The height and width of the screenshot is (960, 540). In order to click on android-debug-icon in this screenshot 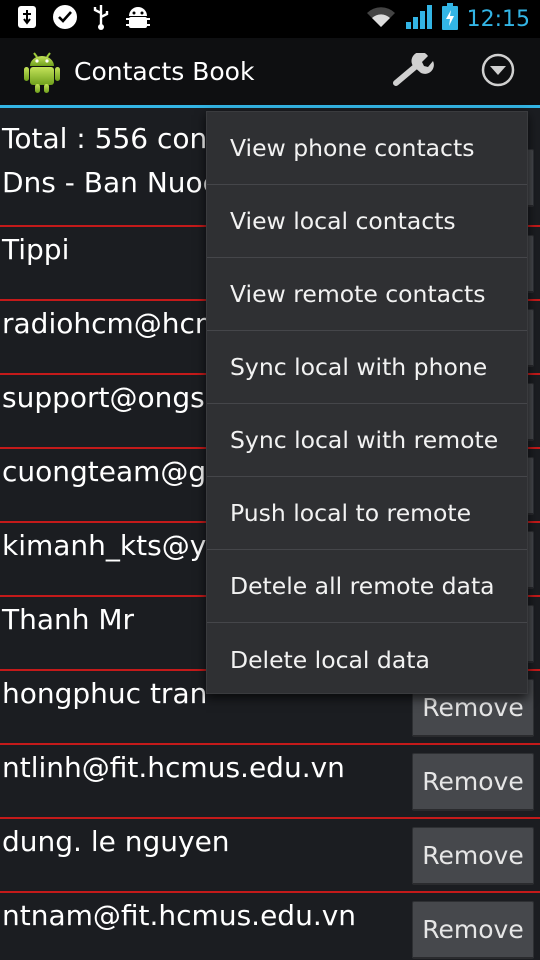, I will do `click(138, 19)`.